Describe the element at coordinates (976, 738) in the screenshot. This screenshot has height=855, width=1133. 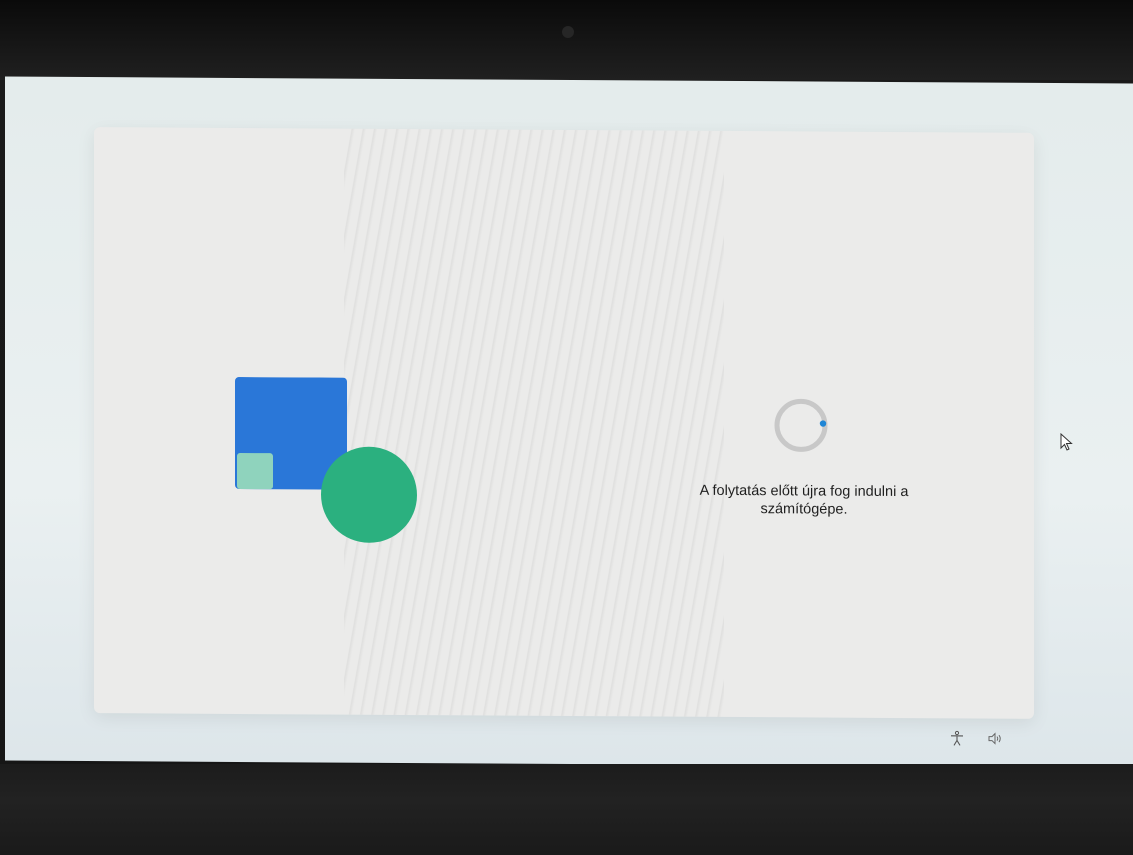
I see `system-tray` at that location.